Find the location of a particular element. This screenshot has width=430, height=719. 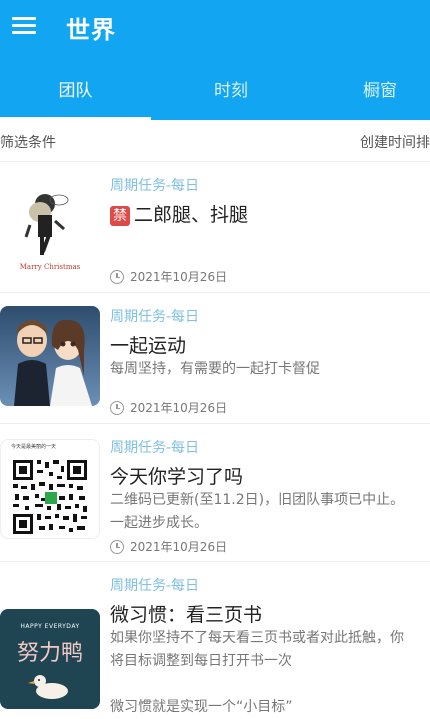

item-description-line-4-text: 微习惯就是实现一个“小目标” is located at coordinates (201, 707).